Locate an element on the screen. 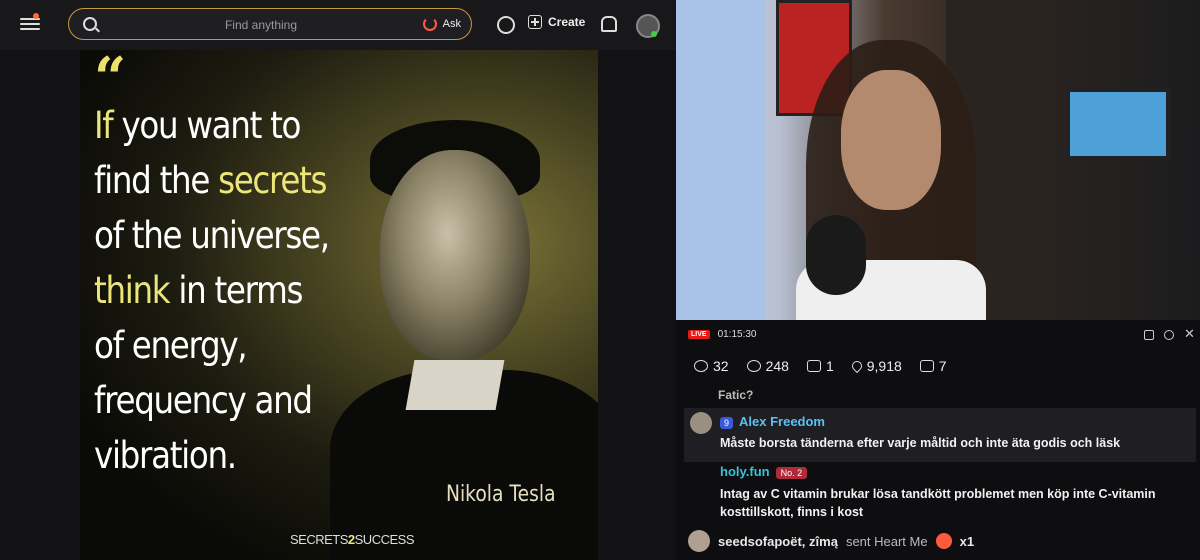 The width and height of the screenshot is (1200, 560). video-background-wall is located at coordinates (721, 160).